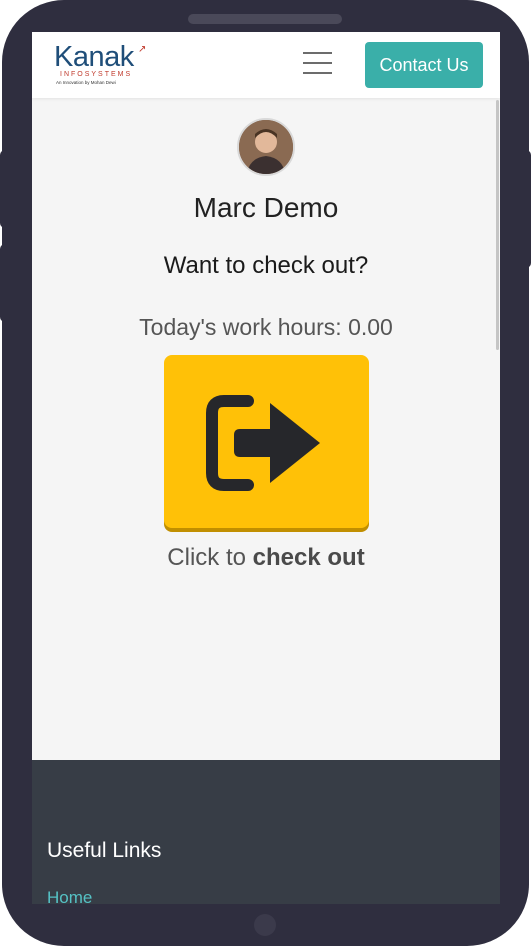  What do you see at coordinates (266, 265) in the screenshot?
I see `checkout-prompt: Want to check out?` at bounding box center [266, 265].